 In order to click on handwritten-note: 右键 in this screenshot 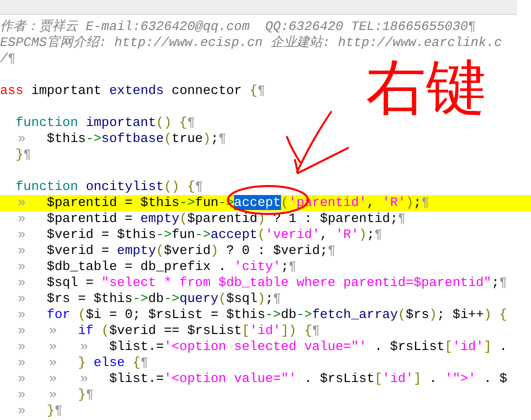, I will do `click(426, 88)`.